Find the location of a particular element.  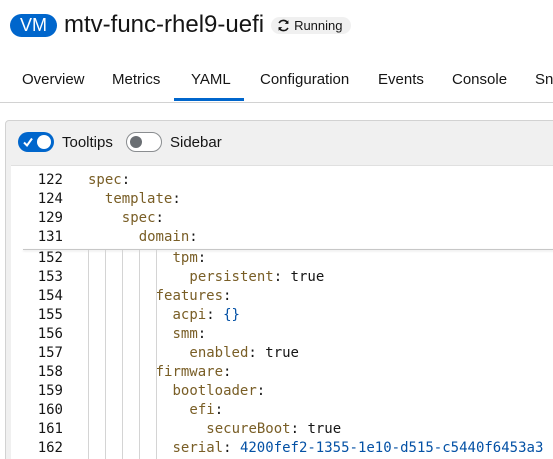

line-number: 129 is located at coordinates (50, 218).